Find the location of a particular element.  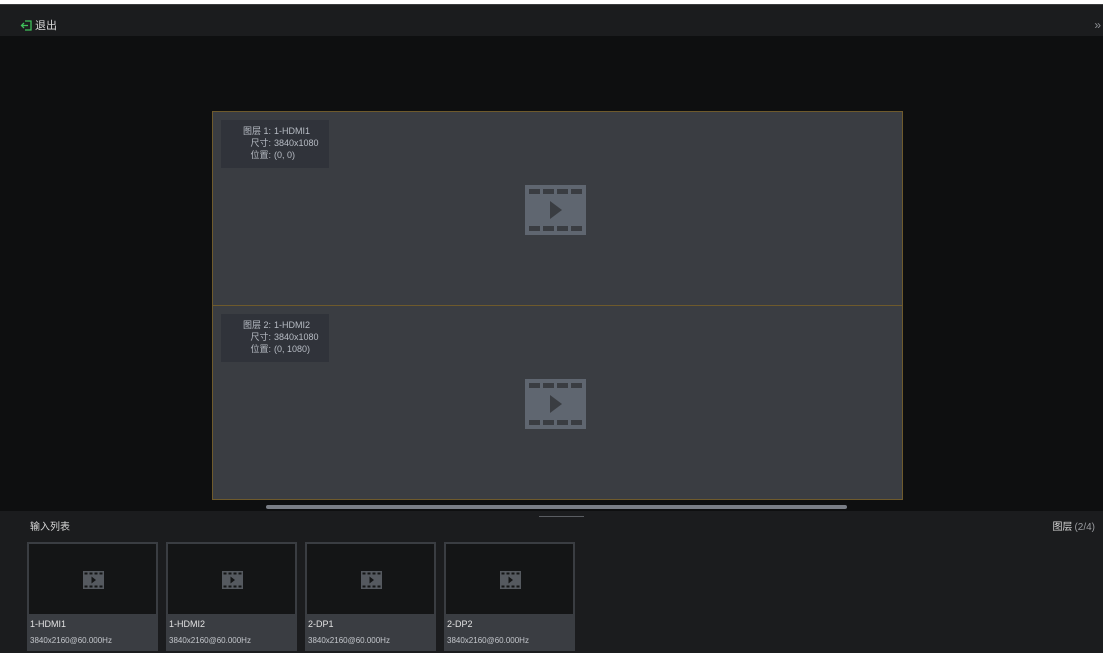

layer-count-value: (2/4) is located at coordinates (1084, 527).